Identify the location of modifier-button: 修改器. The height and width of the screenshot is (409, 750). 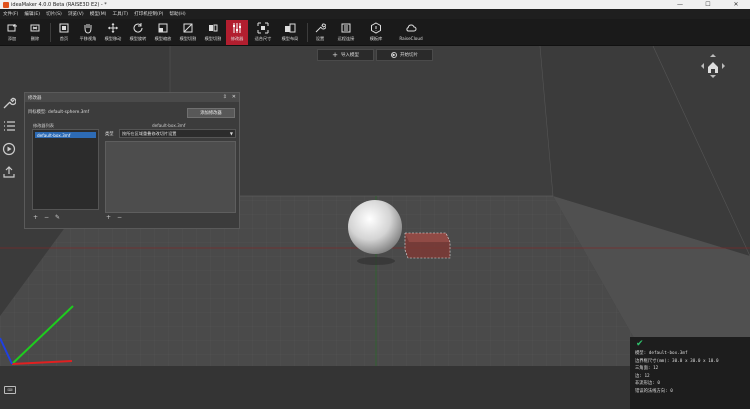
(237, 32).